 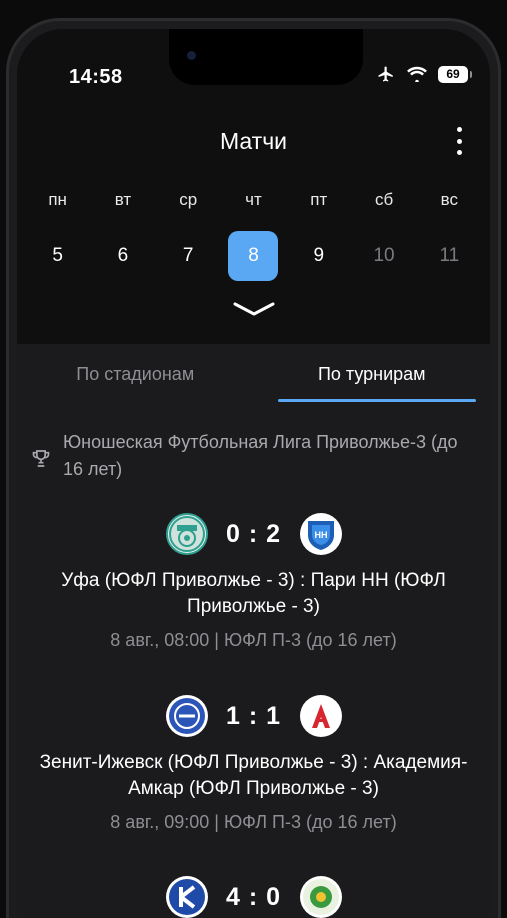 I want to click on weekday-label: чт, so click(x=253, y=199).